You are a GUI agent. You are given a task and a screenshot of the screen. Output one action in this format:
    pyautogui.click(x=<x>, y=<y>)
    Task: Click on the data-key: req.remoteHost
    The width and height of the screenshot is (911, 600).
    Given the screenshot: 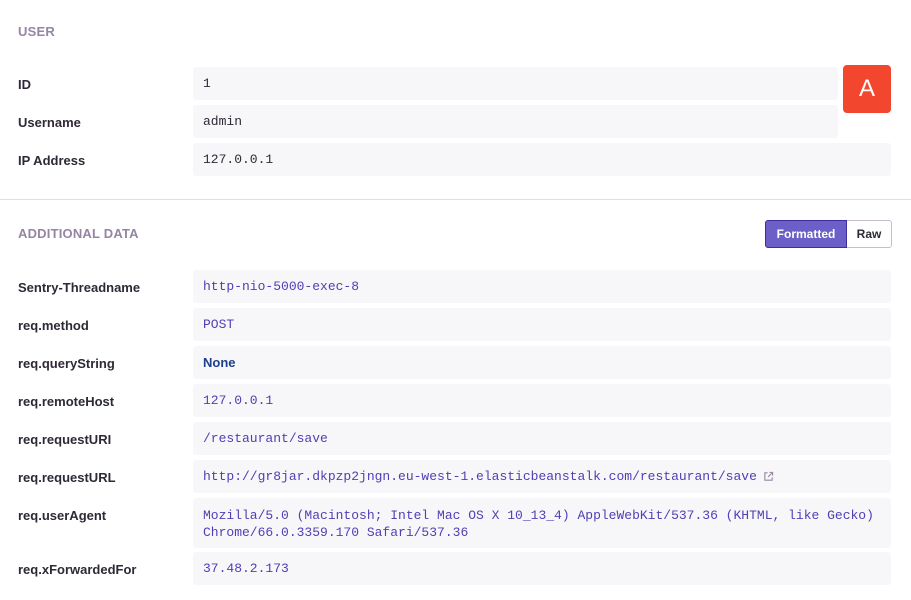 What is the action you would take?
    pyautogui.click(x=66, y=401)
    